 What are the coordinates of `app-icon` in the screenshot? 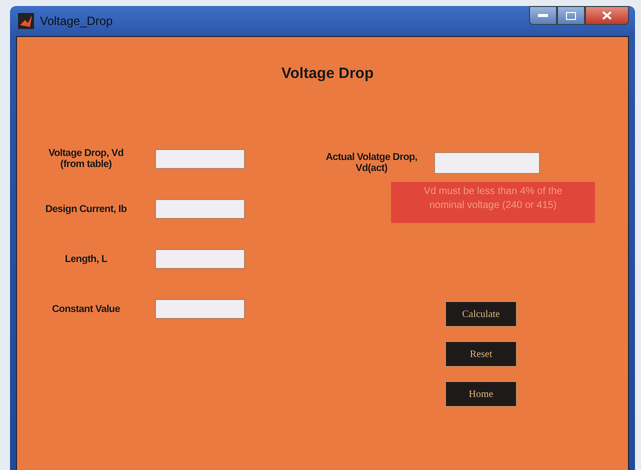 It's located at (26, 21).